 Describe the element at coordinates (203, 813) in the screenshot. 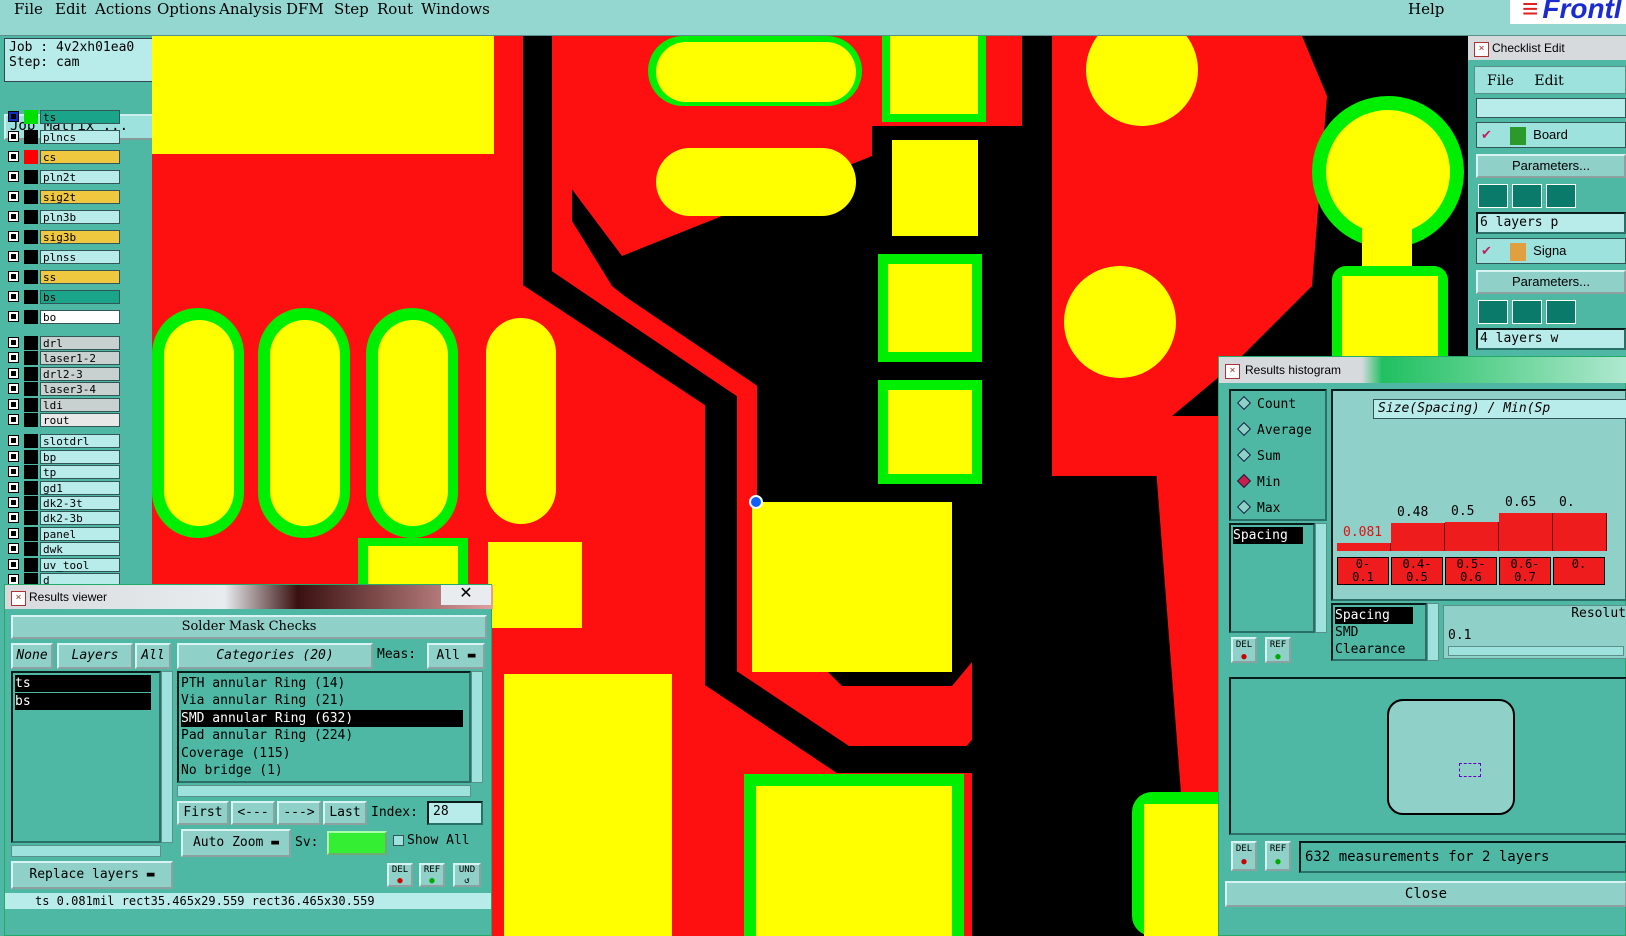

I see `first-button: First` at that location.